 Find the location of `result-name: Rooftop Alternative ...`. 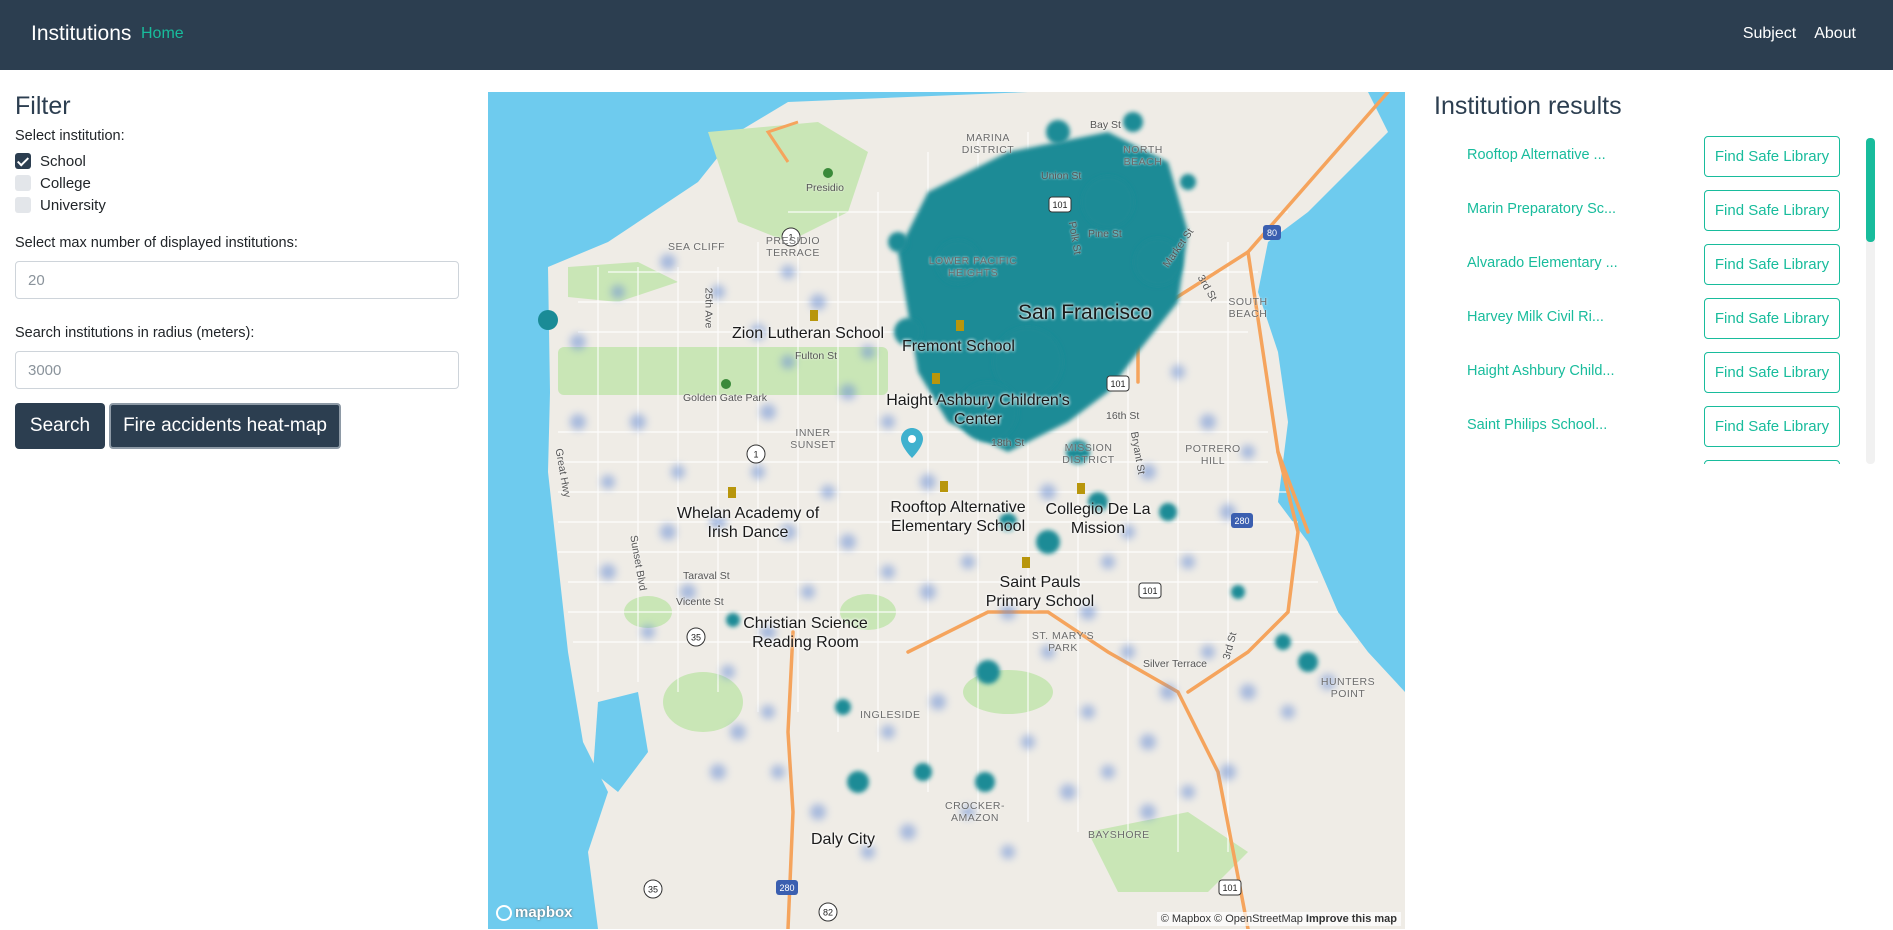

result-name: Rooftop Alternative ... is located at coordinates (1536, 155).